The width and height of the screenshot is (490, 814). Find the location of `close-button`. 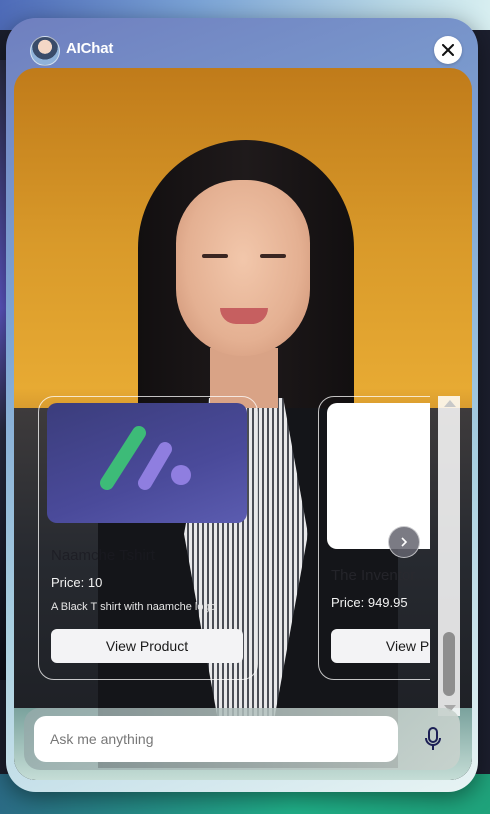

close-button is located at coordinates (448, 50).